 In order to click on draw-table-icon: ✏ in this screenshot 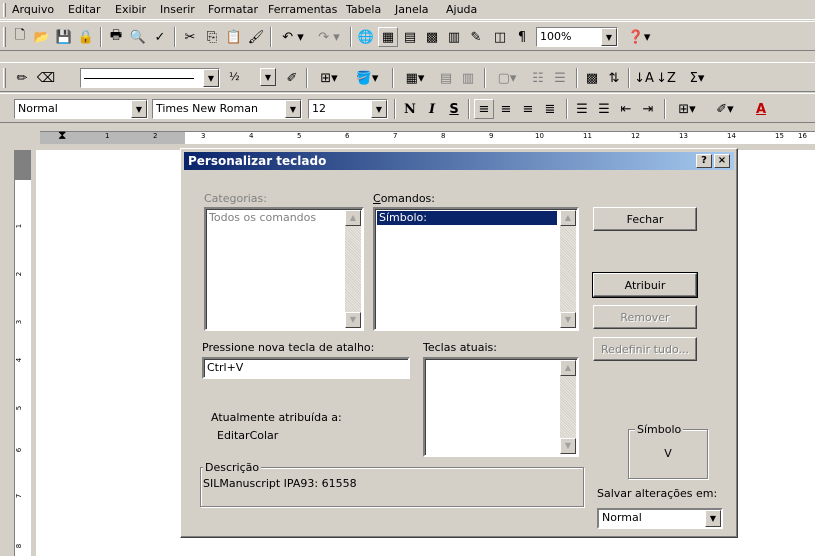, I will do `click(22, 78)`.